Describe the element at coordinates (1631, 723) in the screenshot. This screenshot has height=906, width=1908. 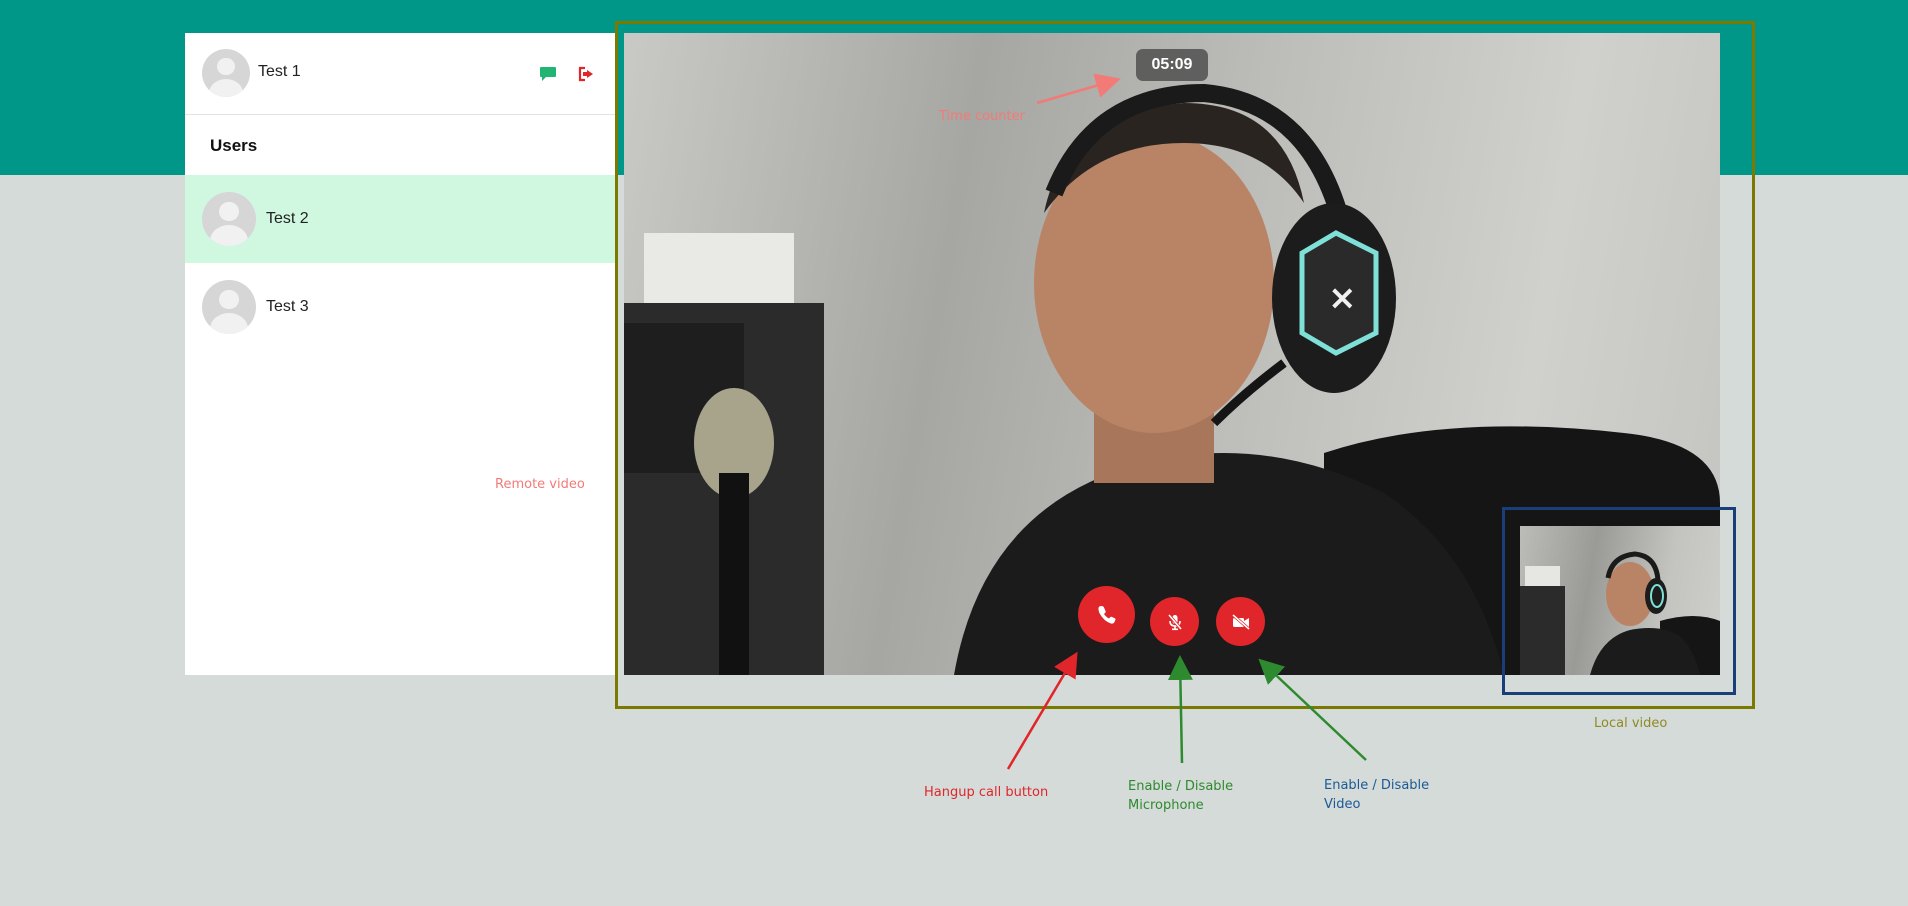
I see `local-video-label: Local video` at that location.